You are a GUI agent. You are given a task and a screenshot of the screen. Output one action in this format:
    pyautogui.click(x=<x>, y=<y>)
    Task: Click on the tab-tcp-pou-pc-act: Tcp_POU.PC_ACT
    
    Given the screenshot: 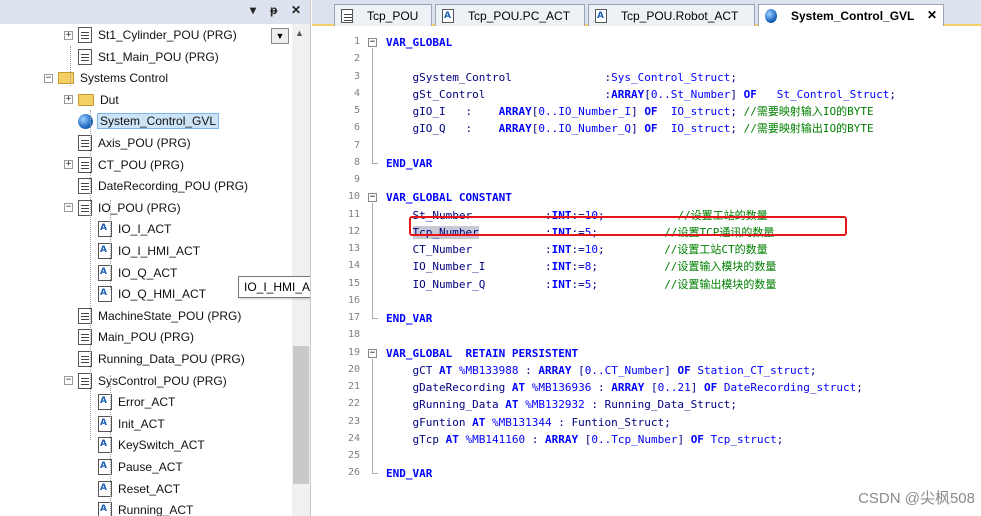 What is the action you would take?
    pyautogui.click(x=510, y=15)
    